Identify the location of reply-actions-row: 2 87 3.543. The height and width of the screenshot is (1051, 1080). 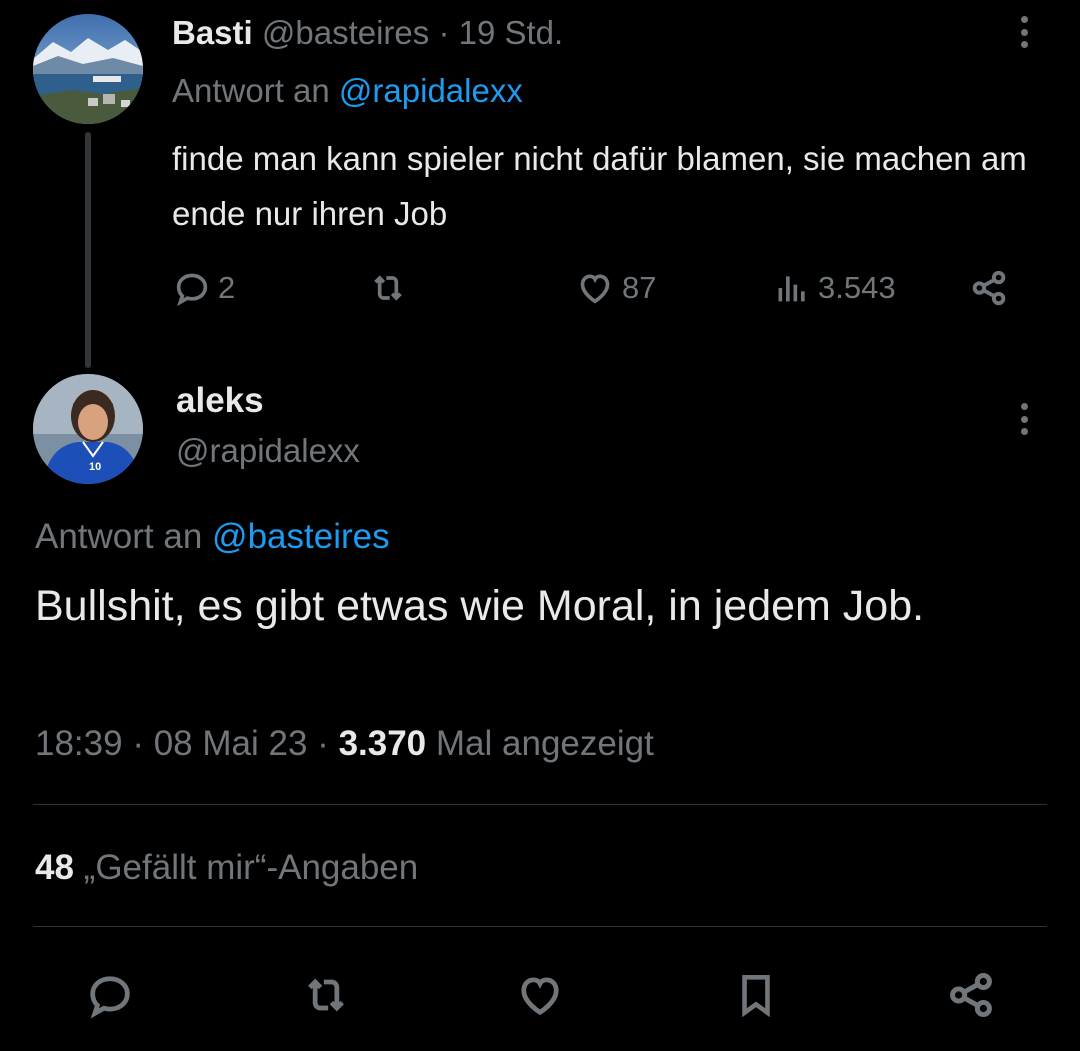
(597, 288).